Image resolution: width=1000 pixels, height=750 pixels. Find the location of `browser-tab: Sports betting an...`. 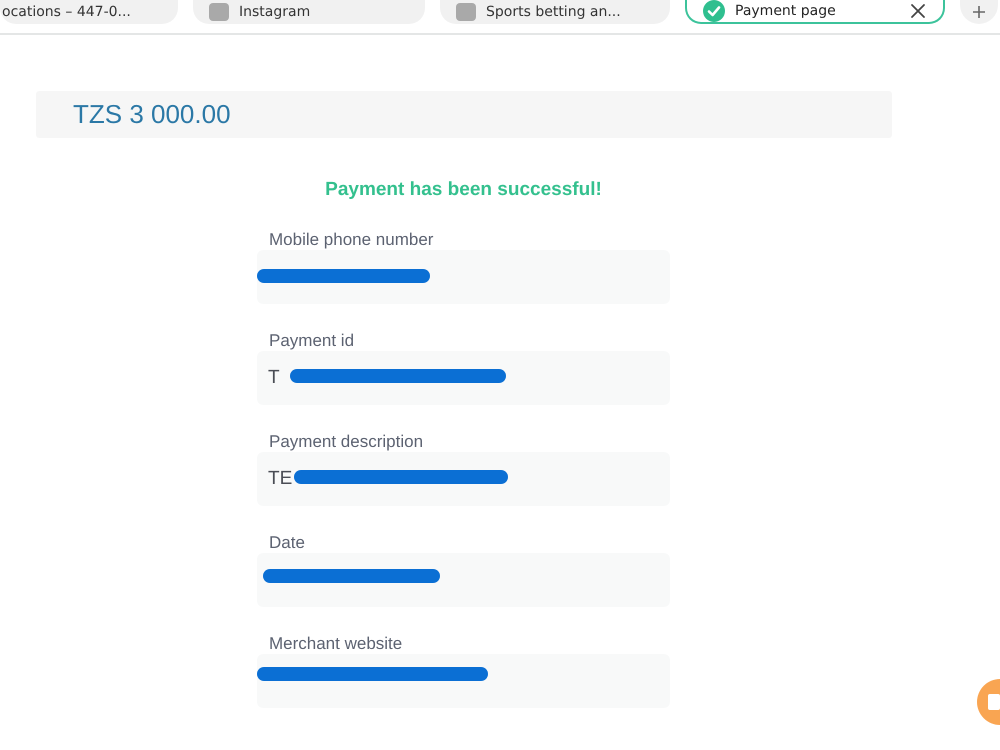

browser-tab: Sports betting an... is located at coordinates (555, 12).